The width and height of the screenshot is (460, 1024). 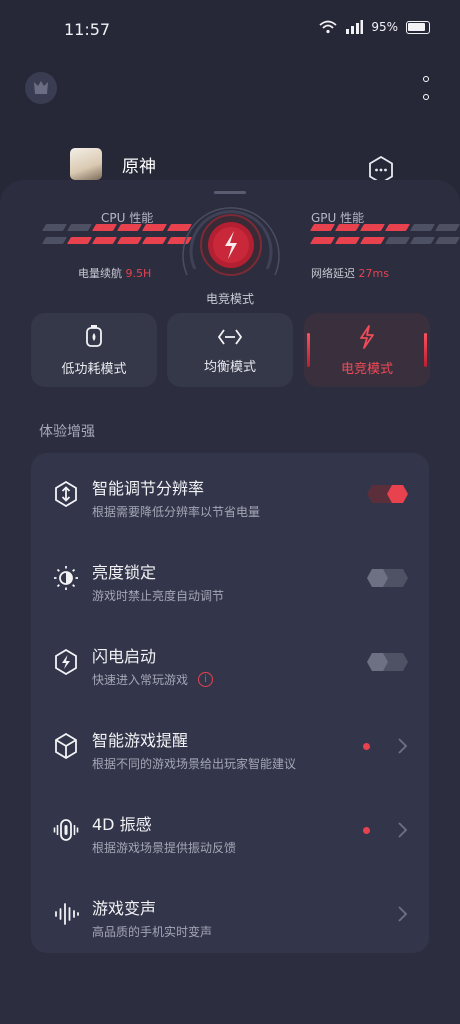 I want to click on item-desc: 游戏时禁止亮度自动调节, so click(x=158, y=595).